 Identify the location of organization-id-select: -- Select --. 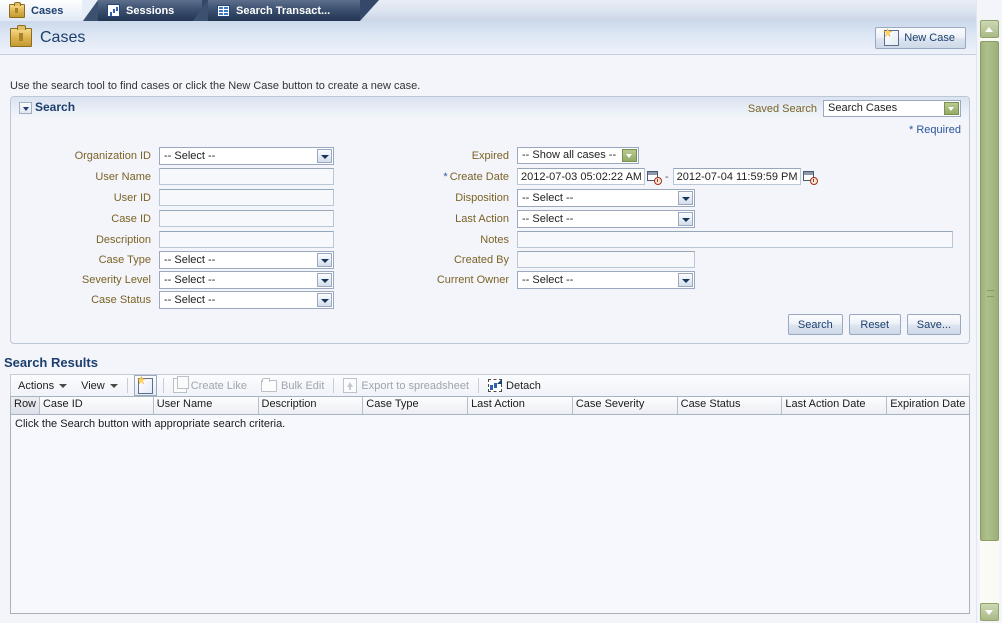
(246, 155).